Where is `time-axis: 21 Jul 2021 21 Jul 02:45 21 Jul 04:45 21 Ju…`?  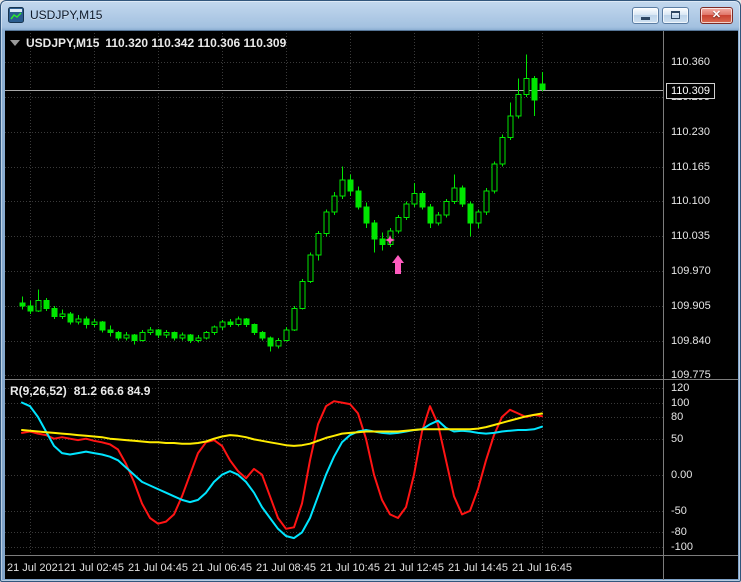
time-axis: 21 Jul 2021 21 Jul 02:45 21 Jul 04:45 21 Ju… is located at coordinates (334, 568).